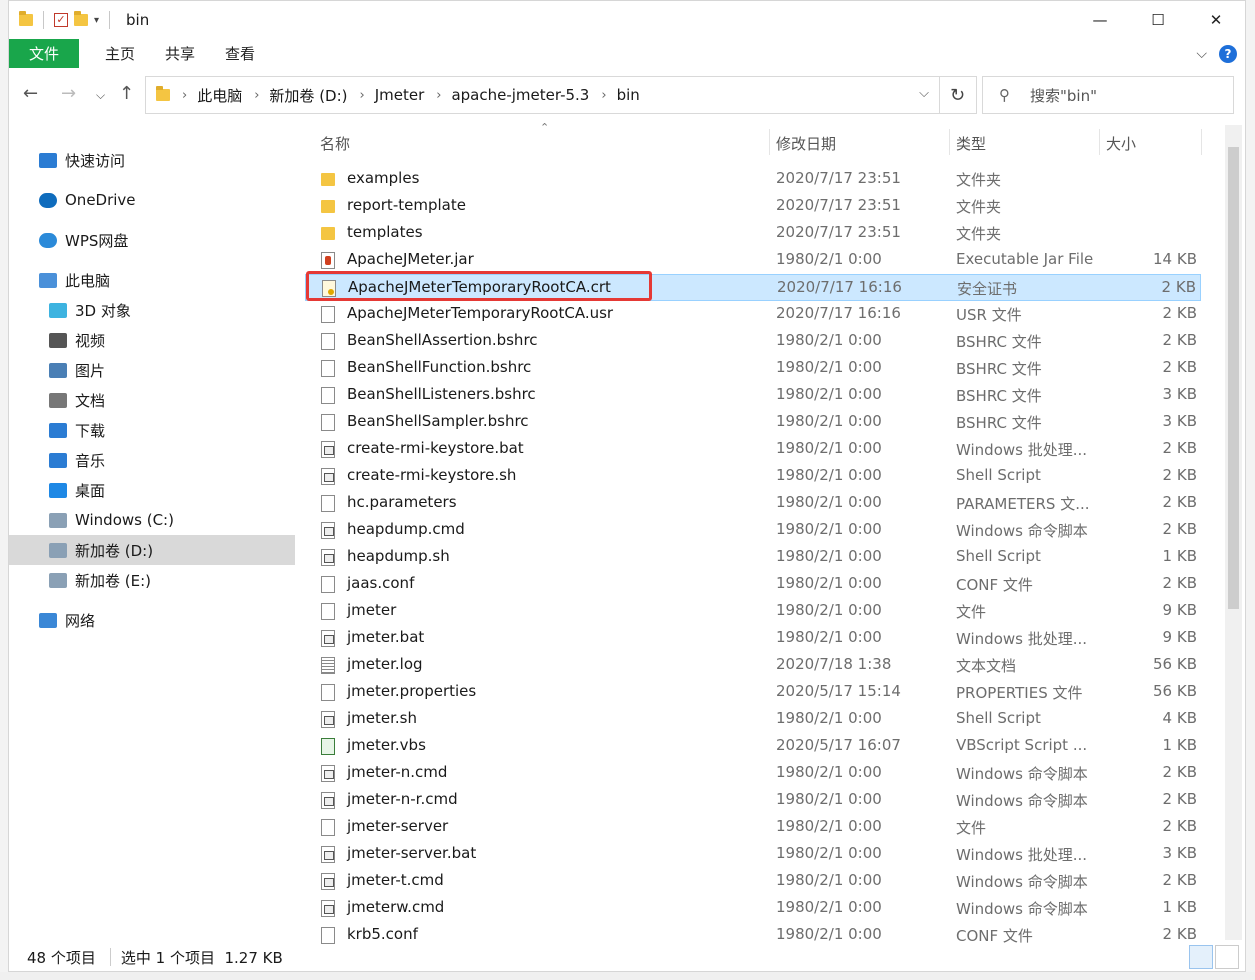 This screenshot has width=1255, height=980. What do you see at coordinates (26, 18) in the screenshot?
I see `folder-icon` at bounding box center [26, 18].